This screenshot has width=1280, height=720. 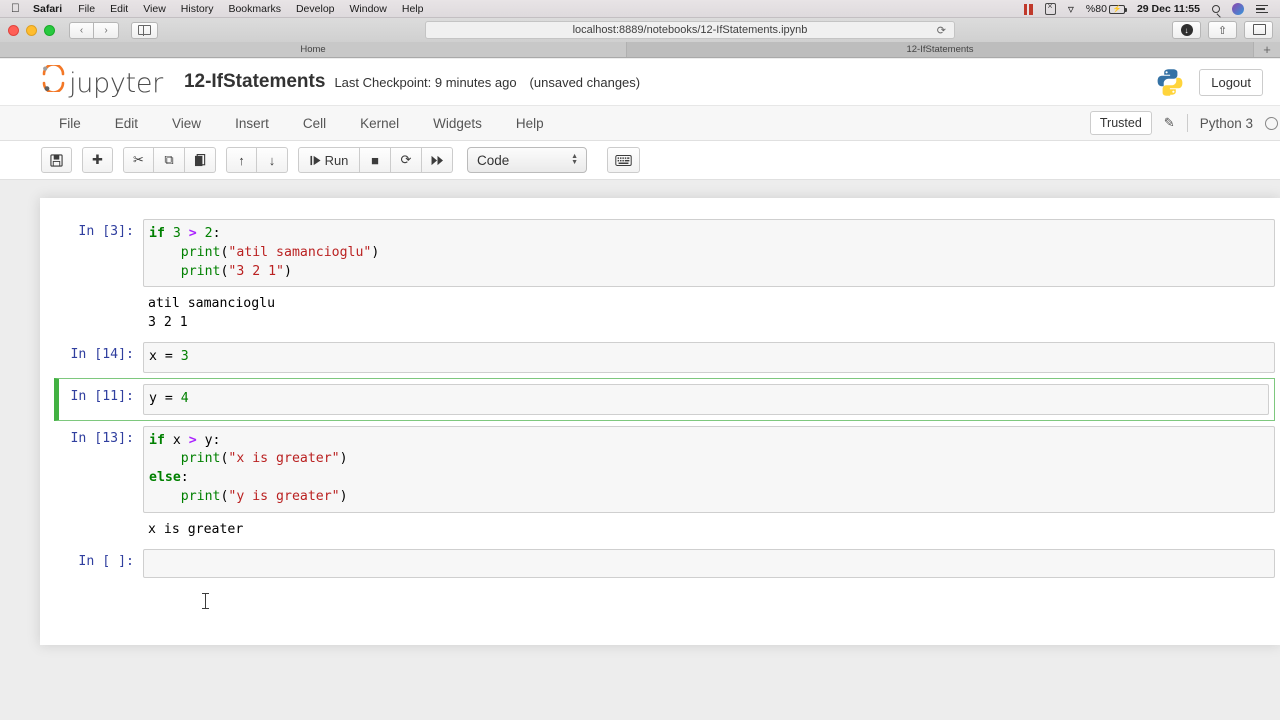 What do you see at coordinates (709, 478) in the screenshot?
I see `code-line: else:` at bounding box center [709, 478].